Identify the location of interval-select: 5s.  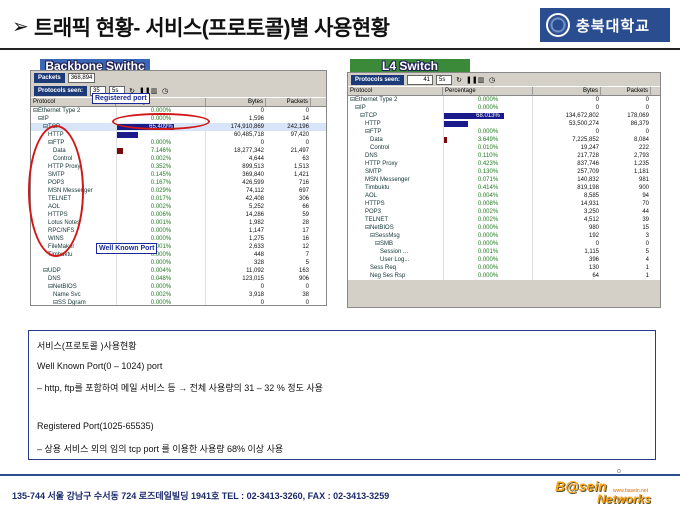
(444, 79).